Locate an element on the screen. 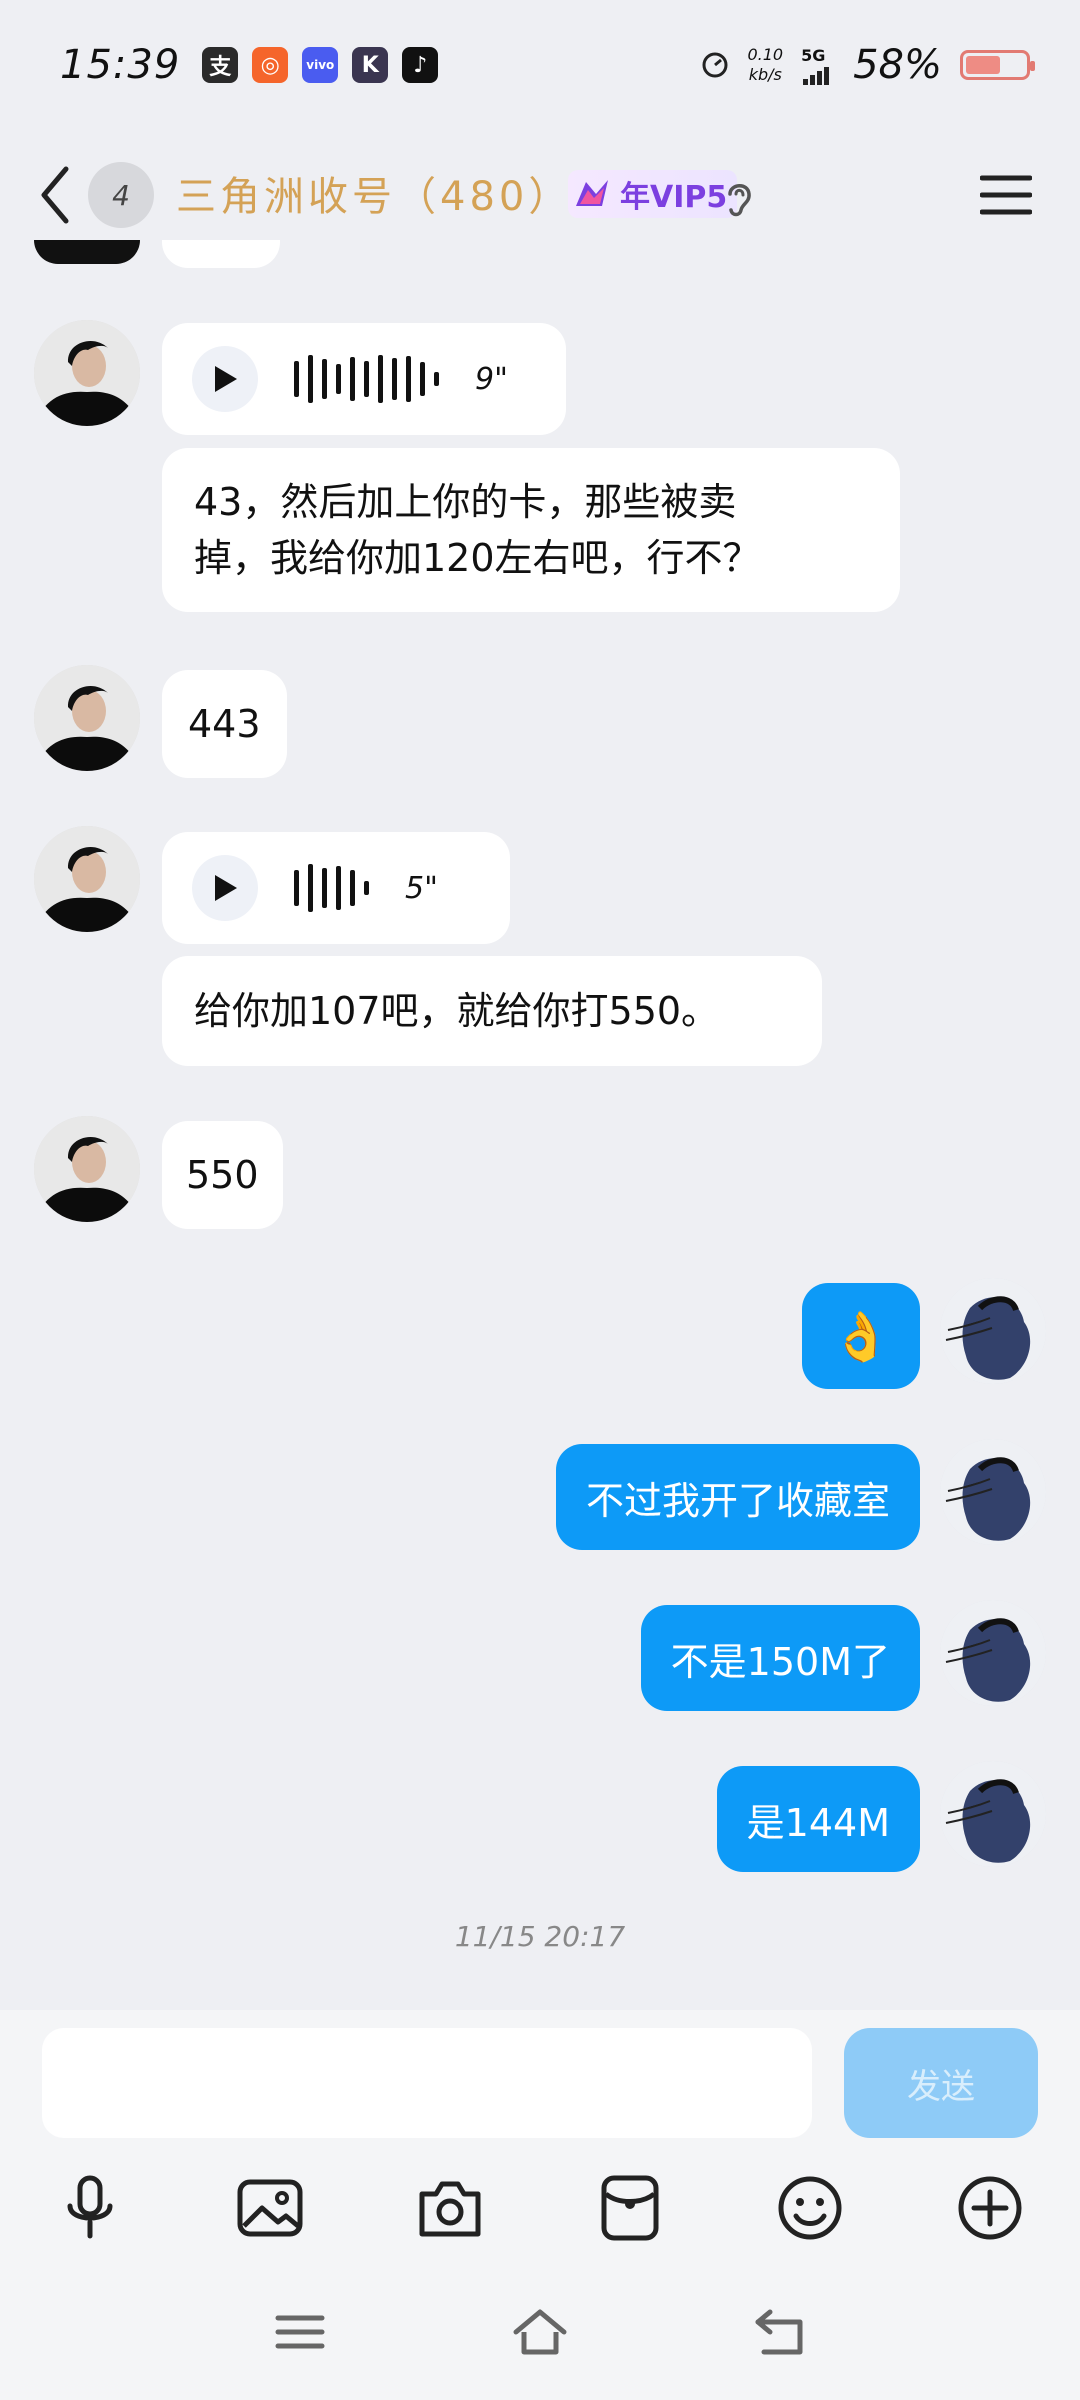  kuaishou-icon: ◎ is located at coordinates (270, 65).